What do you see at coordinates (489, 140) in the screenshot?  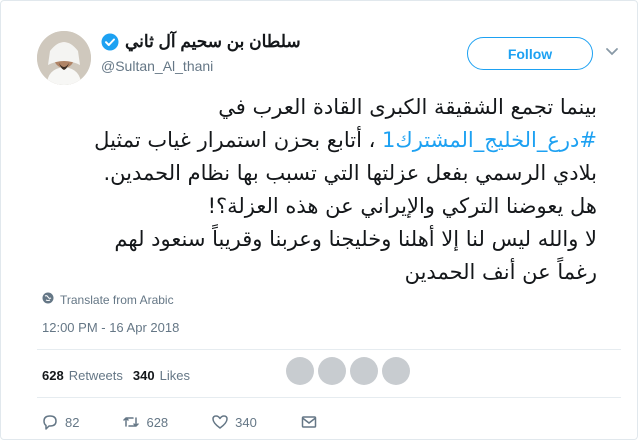 I see `hashtag-link: #درع_الخليج_المشترك1` at bounding box center [489, 140].